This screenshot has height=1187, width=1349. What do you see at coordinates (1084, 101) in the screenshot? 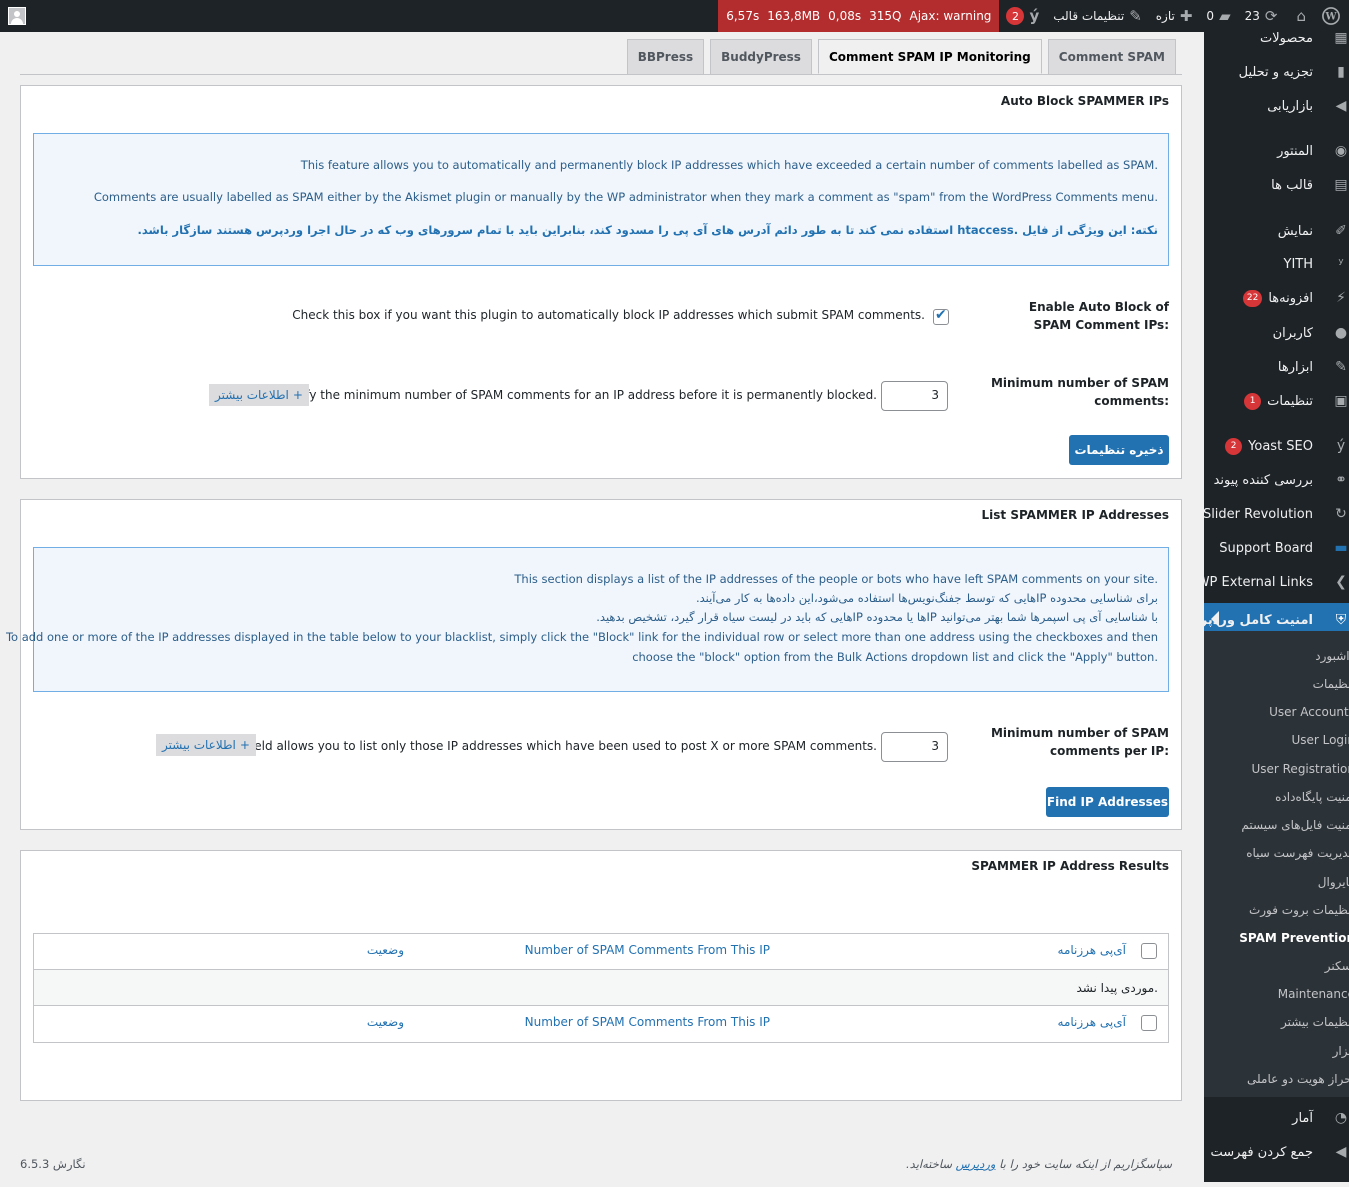
I see `auto-block-title: Auto Block SPAMMER IPs` at bounding box center [1084, 101].